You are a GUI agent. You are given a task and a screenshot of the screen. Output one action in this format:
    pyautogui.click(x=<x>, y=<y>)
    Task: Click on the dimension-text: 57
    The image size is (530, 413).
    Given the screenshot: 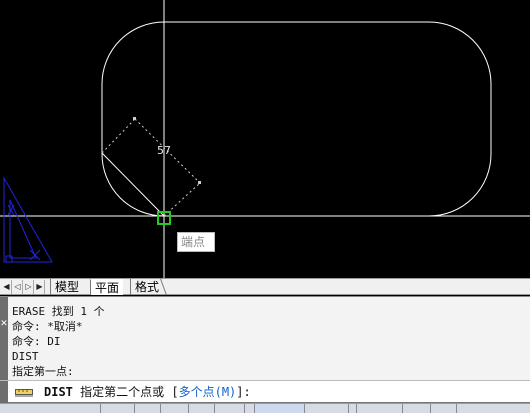 What is the action you would take?
    pyautogui.click(x=164, y=150)
    